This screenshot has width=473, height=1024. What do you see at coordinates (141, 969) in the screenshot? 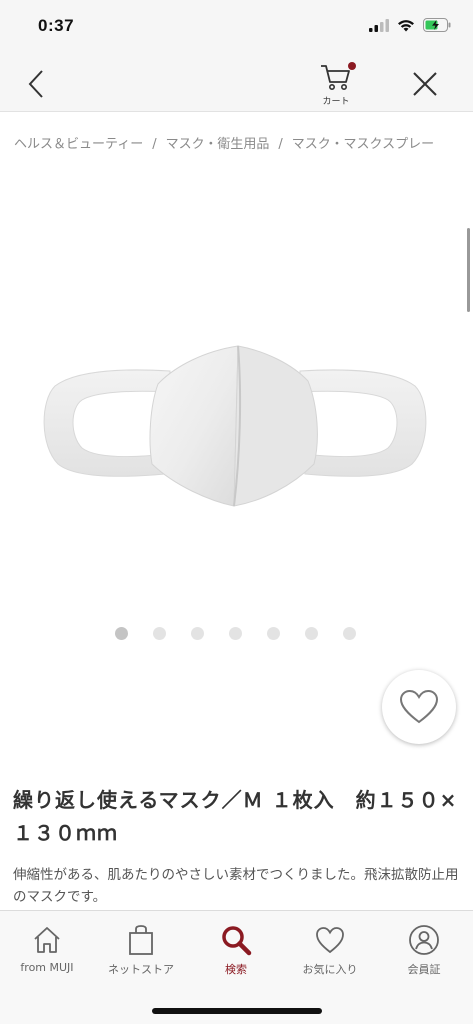
I see `tab-label: ネットストア` at bounding box center [141, 969].